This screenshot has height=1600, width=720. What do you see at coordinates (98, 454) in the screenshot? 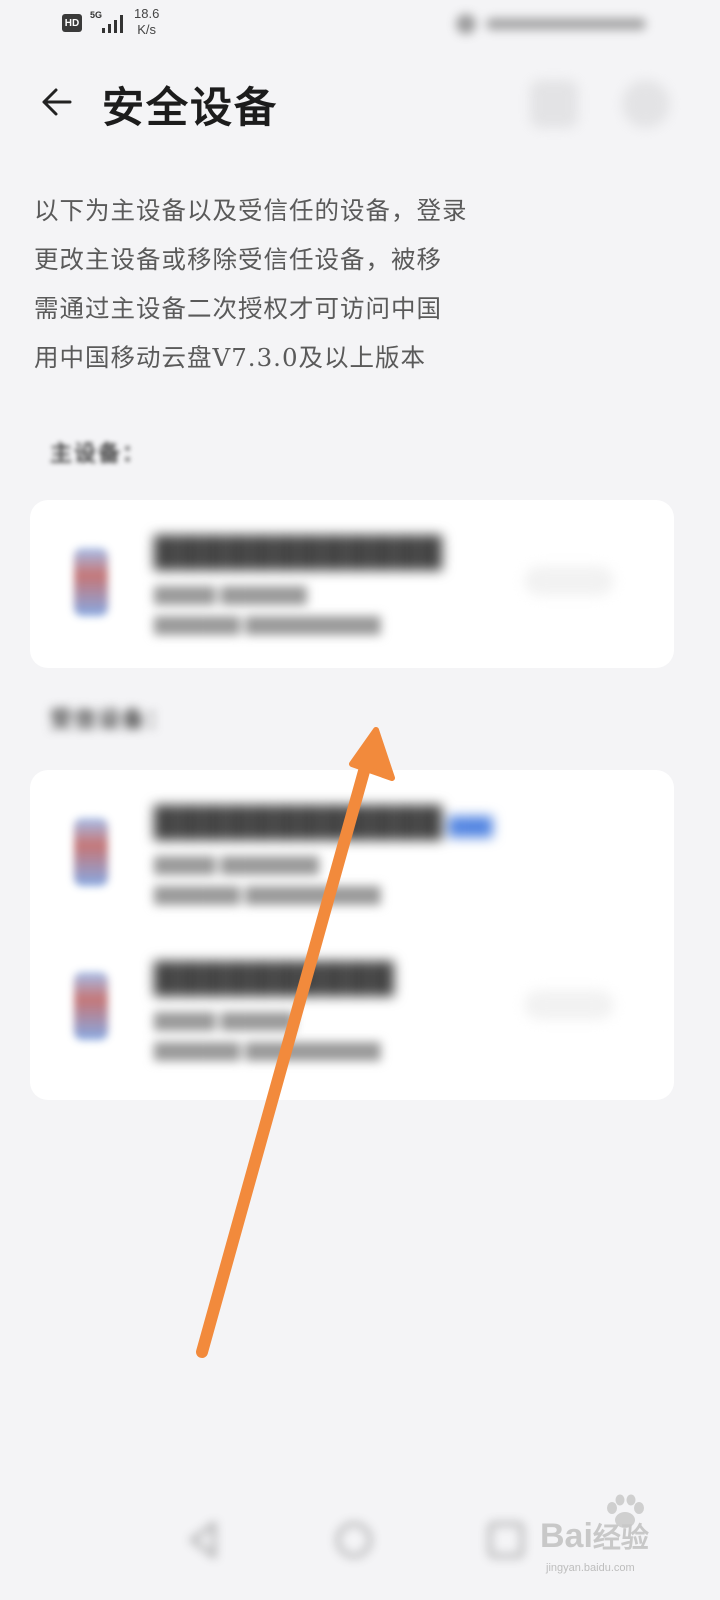
I see `primary-device-section-label: 主设备：` at bounding box center [98, 454].